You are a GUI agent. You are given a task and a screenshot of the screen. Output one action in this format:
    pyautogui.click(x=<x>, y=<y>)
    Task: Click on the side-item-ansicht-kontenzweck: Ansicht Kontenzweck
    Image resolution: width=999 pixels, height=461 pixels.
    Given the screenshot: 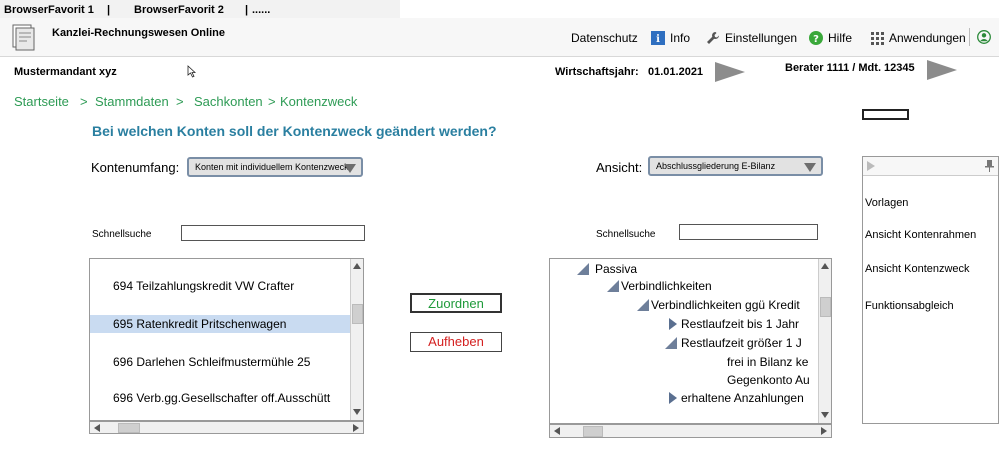 What is the action you would take?
    pyautogui.click(x=917, y=269)
    